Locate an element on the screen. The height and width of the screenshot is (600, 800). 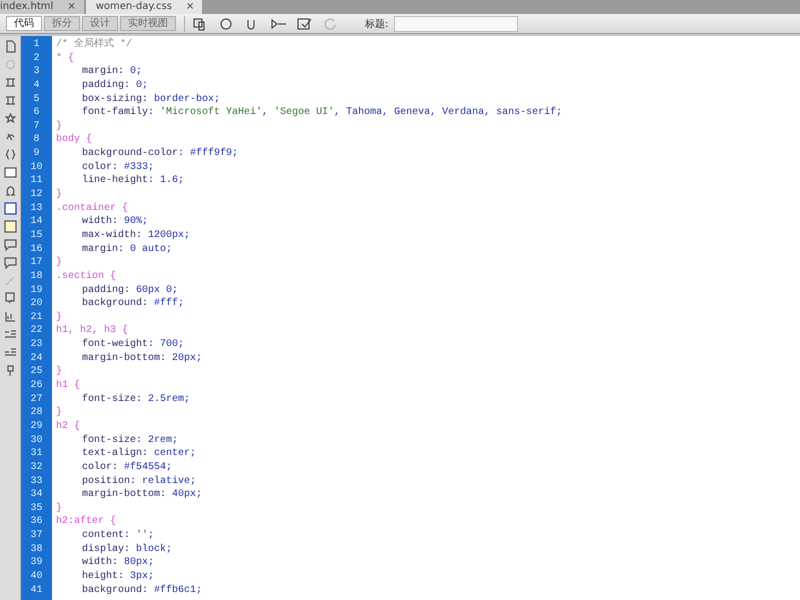
code-line: .container { is located at coordinates (93, 209).